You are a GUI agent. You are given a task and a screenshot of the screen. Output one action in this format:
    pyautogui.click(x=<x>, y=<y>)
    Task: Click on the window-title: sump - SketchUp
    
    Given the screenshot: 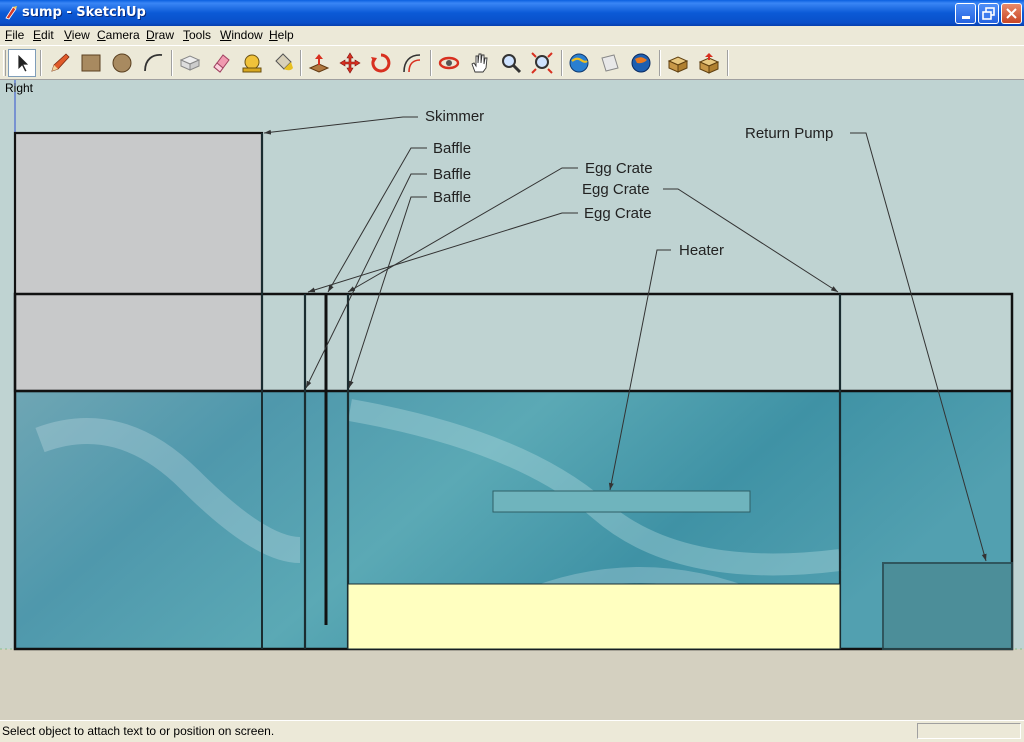 What is the action you would take?
    pyautogui.click(x=84, y=12)
    